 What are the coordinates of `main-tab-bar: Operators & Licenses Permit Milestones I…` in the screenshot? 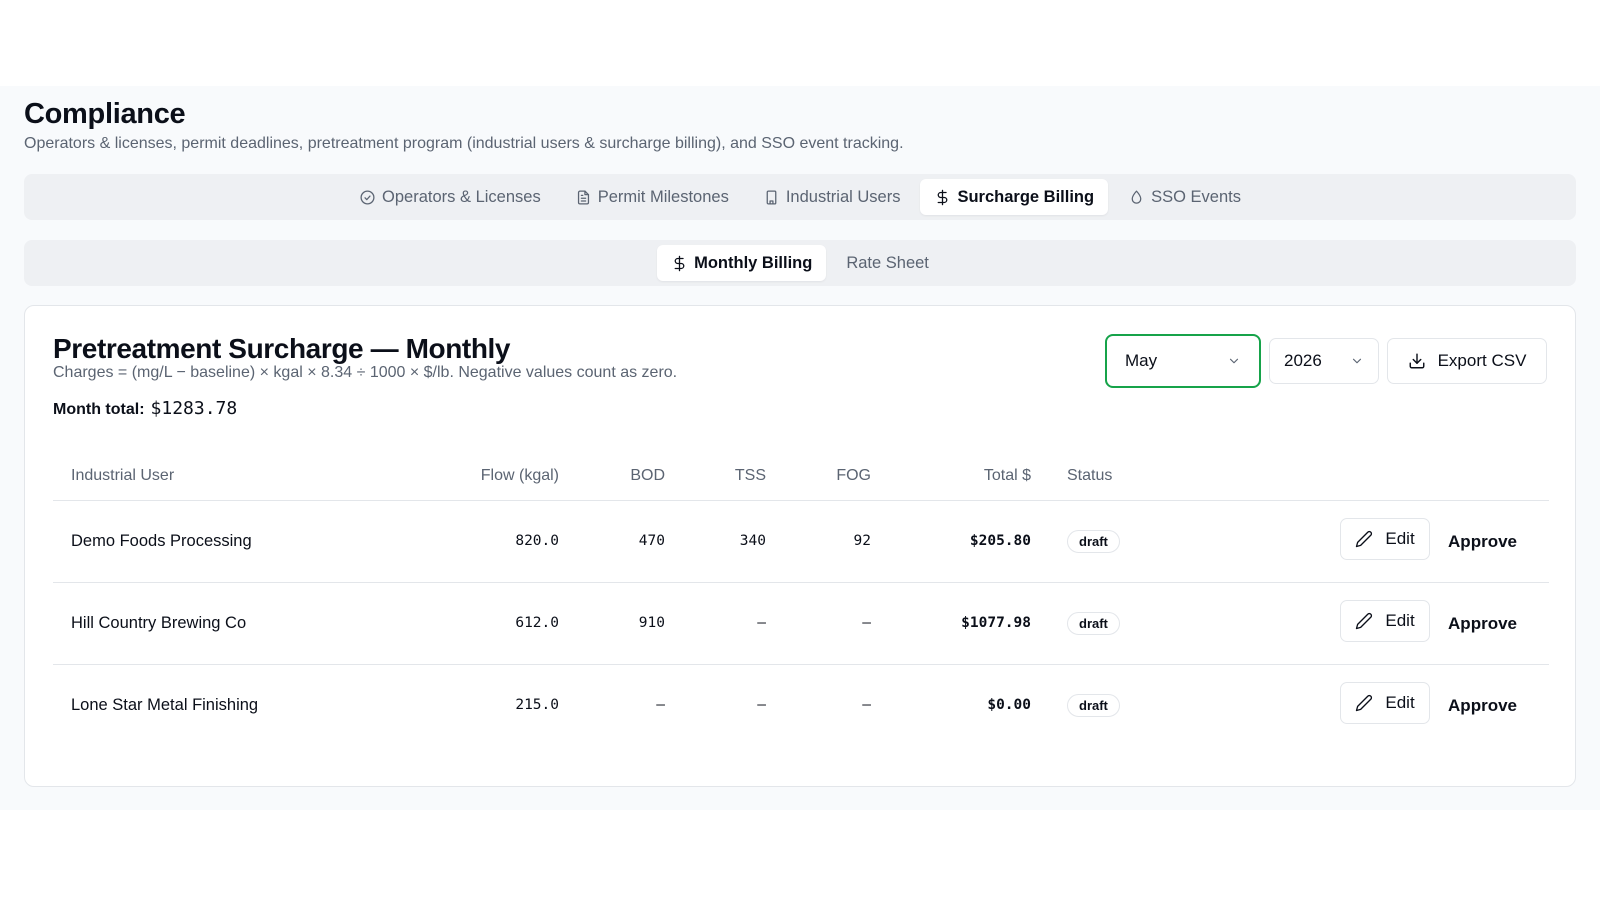 It's located at (800, 197).